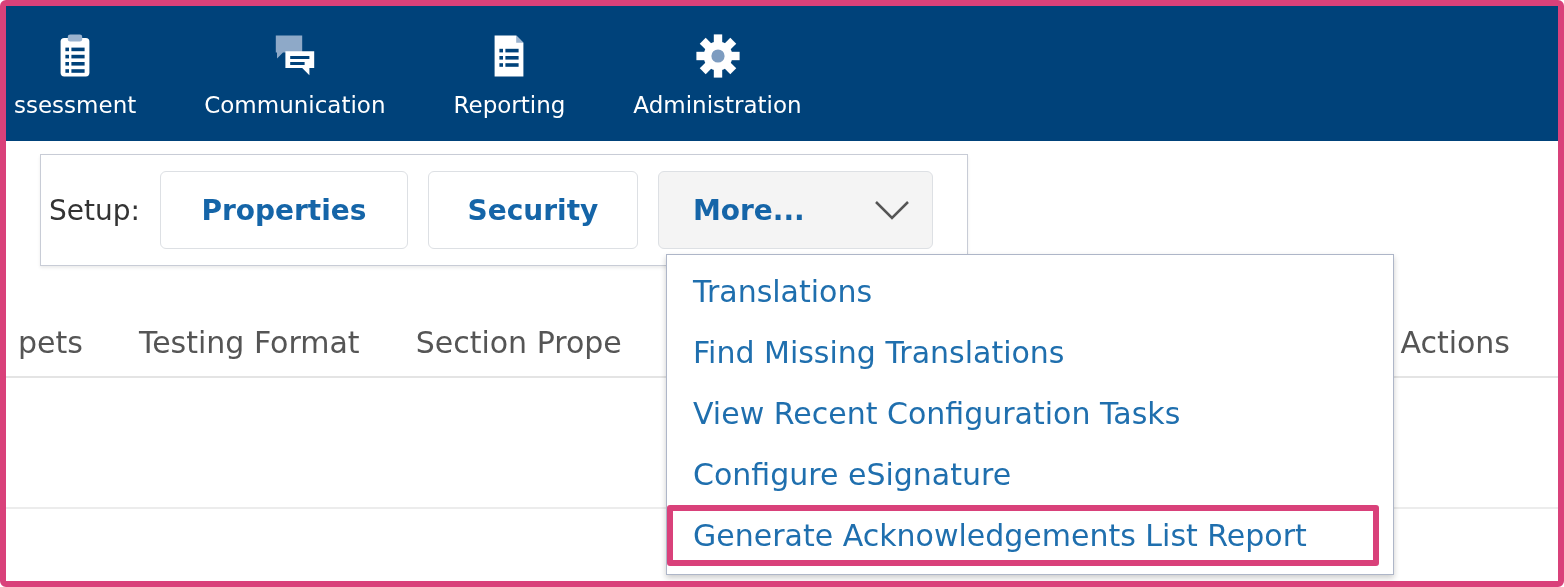  What do you see at coordinates (717, 56) in the screenshot?
I see `gear-icon` at bounding box center [717, 56].